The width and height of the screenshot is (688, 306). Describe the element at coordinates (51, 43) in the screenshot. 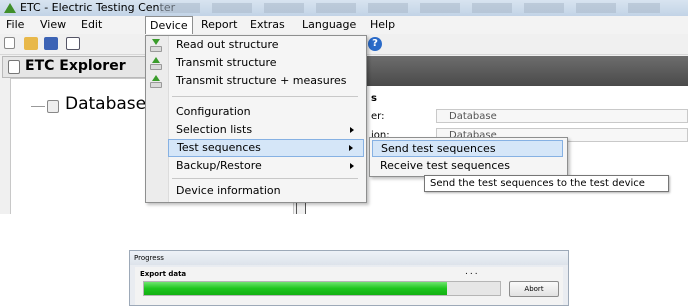

I see `save-icon` at that location.